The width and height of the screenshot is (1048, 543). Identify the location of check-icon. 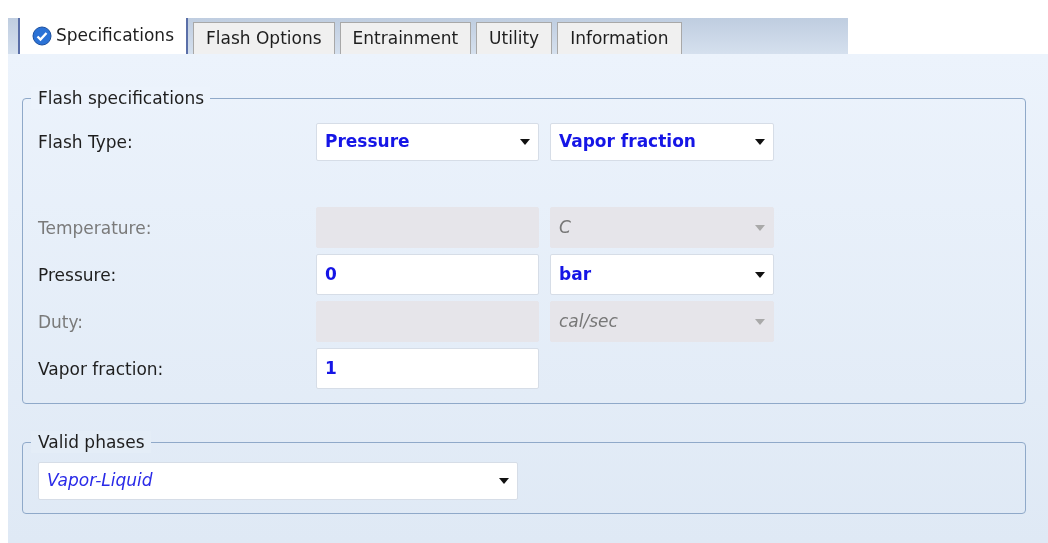
(42, 36).